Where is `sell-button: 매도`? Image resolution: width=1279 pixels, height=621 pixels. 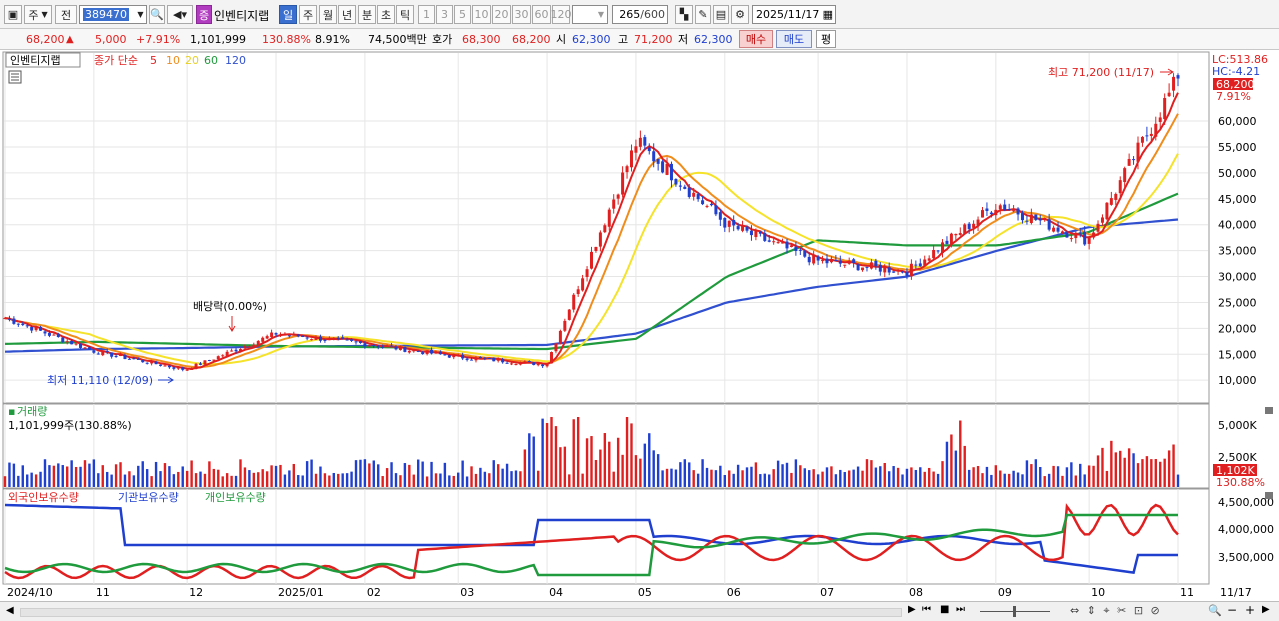
sell-button: 매도 is located at coordinates (794, 39).